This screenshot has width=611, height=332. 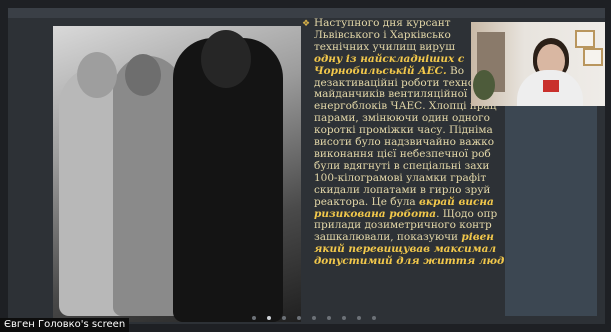 What do you see at coordinates (400, 177) in the screenshot?
I see `text-line: 100-кілограмові уламки графіт` at bounding box center [400, 177].